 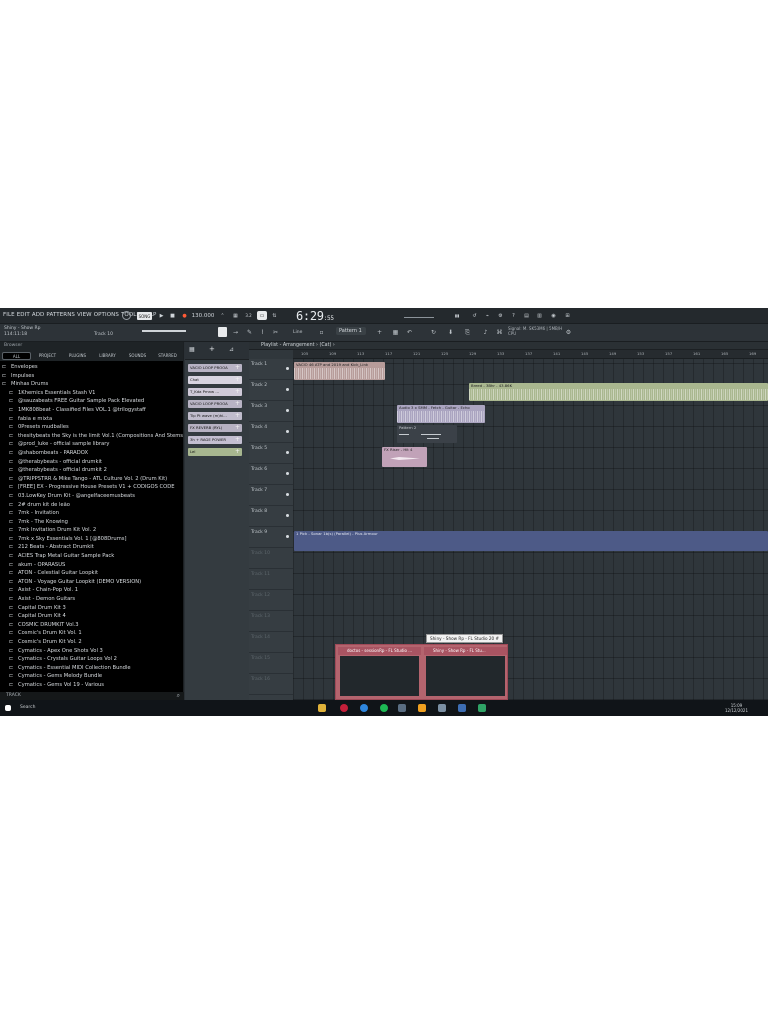 What do you see at coordinates (161, 315) in the screenshot?
I see `play-icon: ▶` at bounding box center [161, 315].